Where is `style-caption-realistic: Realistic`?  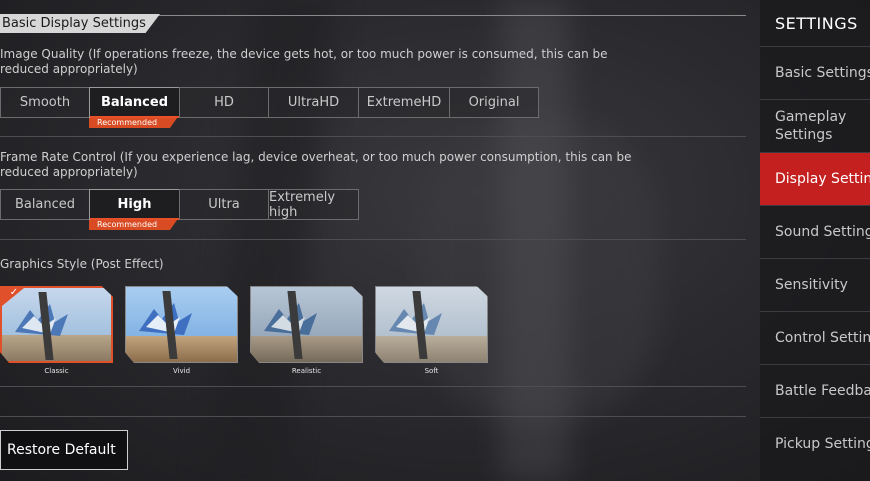 style-caption-realistic: Realistic is located at coordinates (306, 371).